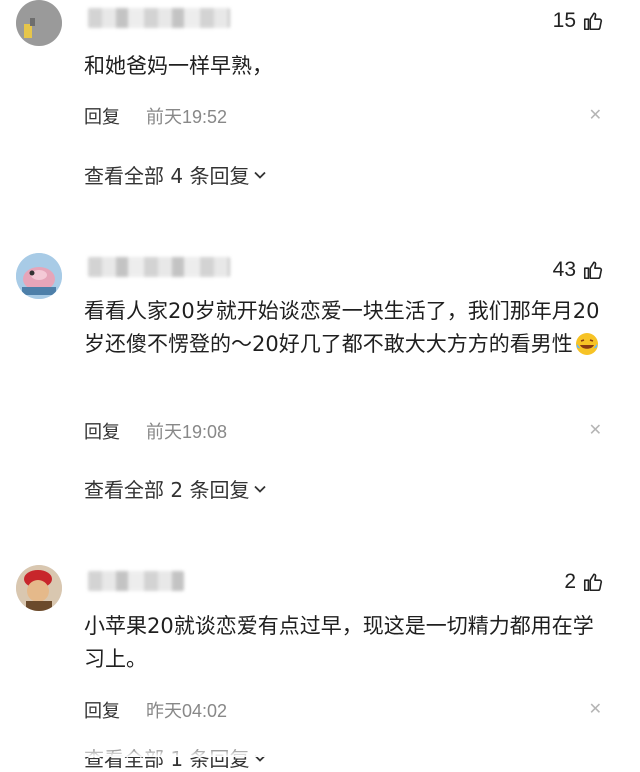  I want to click on comment-meta: 回复 前天19:52, so click(155, 116).